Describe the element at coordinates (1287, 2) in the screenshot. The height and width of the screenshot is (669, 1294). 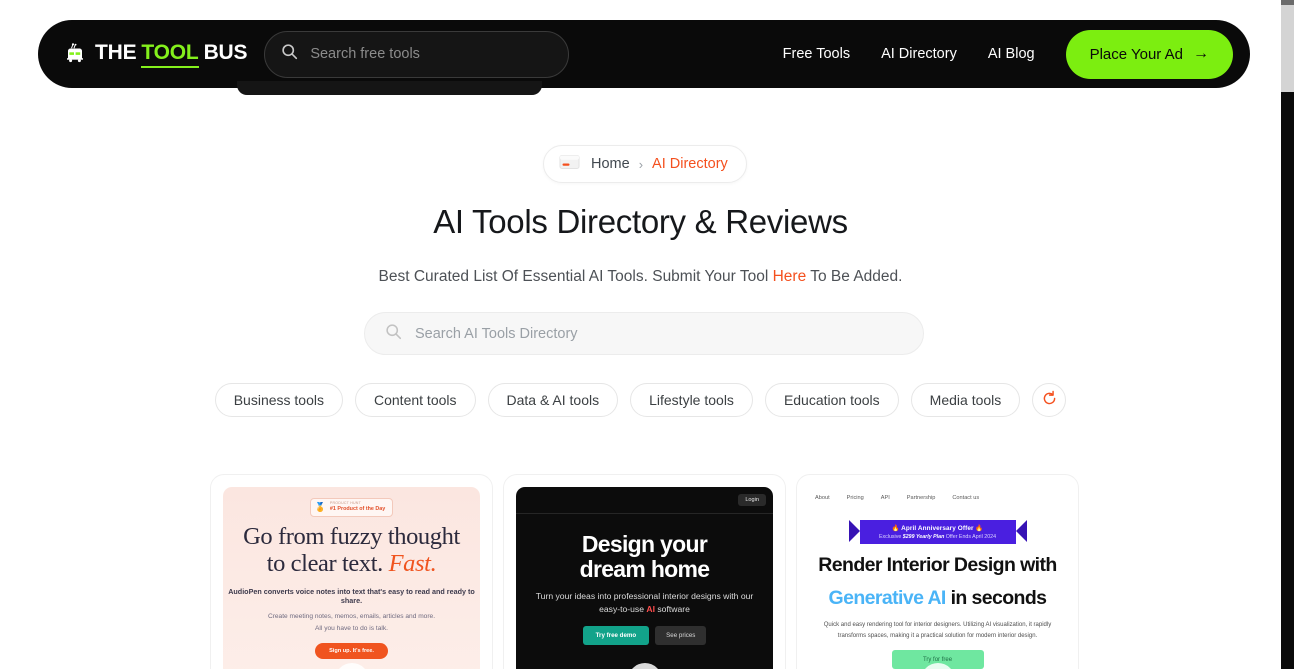
I see `scrollbar-corner` at that location.